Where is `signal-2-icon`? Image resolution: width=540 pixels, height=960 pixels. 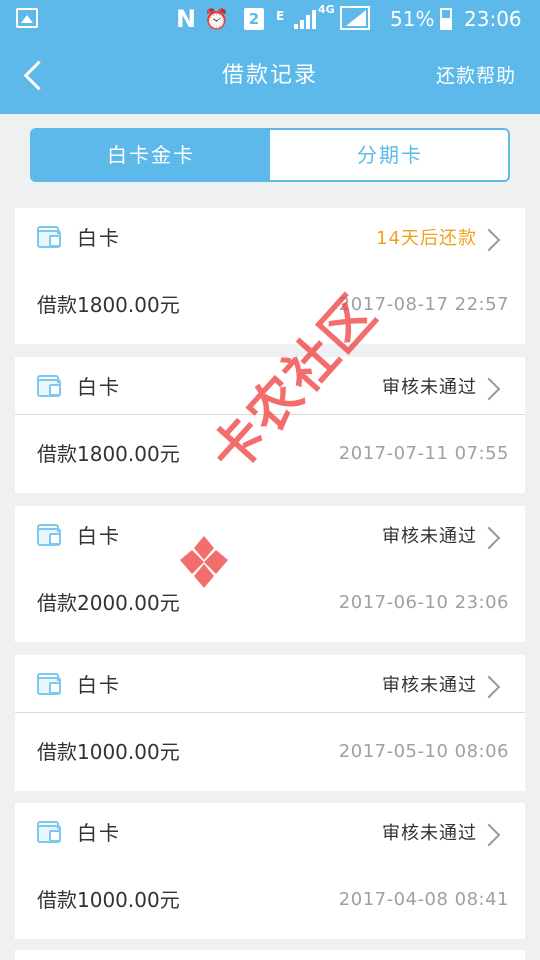
signal-2-icon is located at coordinates (355, 18).